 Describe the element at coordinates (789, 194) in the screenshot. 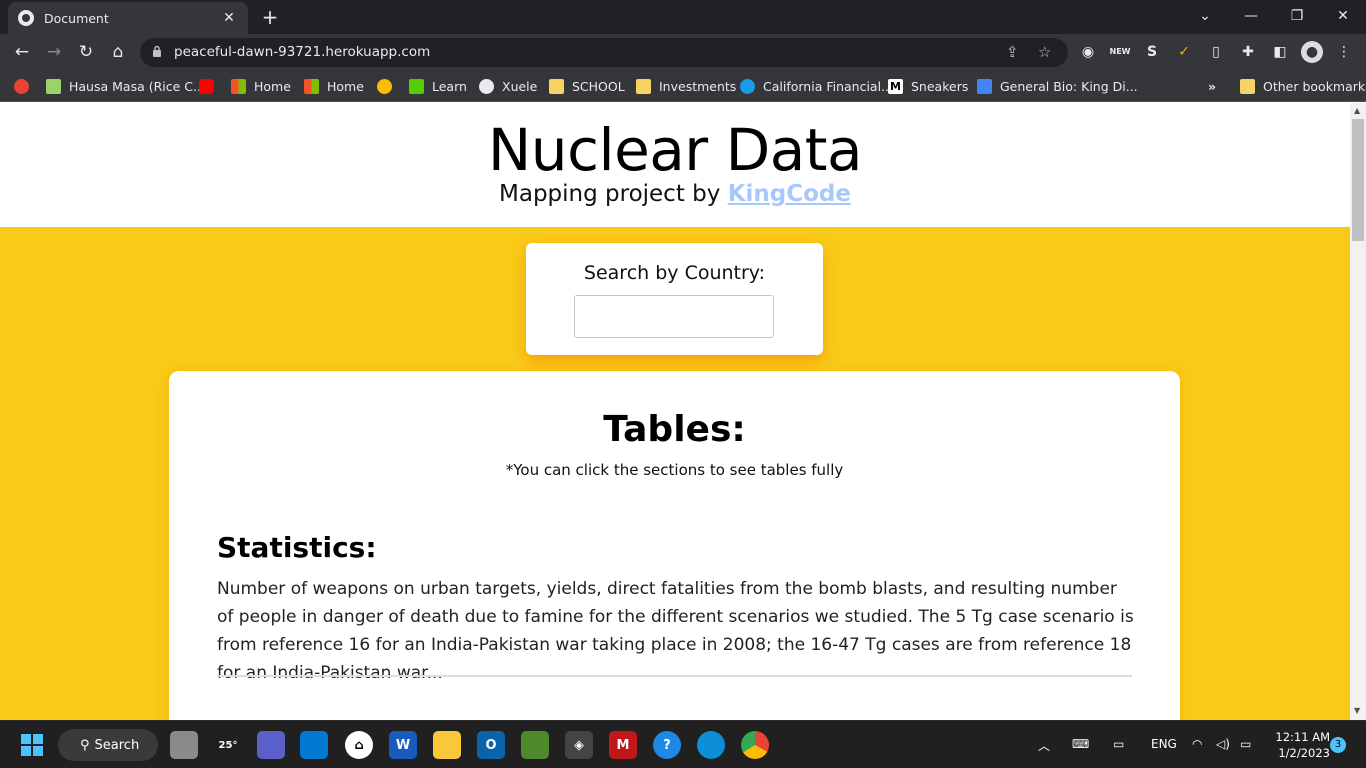

I see `kingcode-link: KingCode` at that location.